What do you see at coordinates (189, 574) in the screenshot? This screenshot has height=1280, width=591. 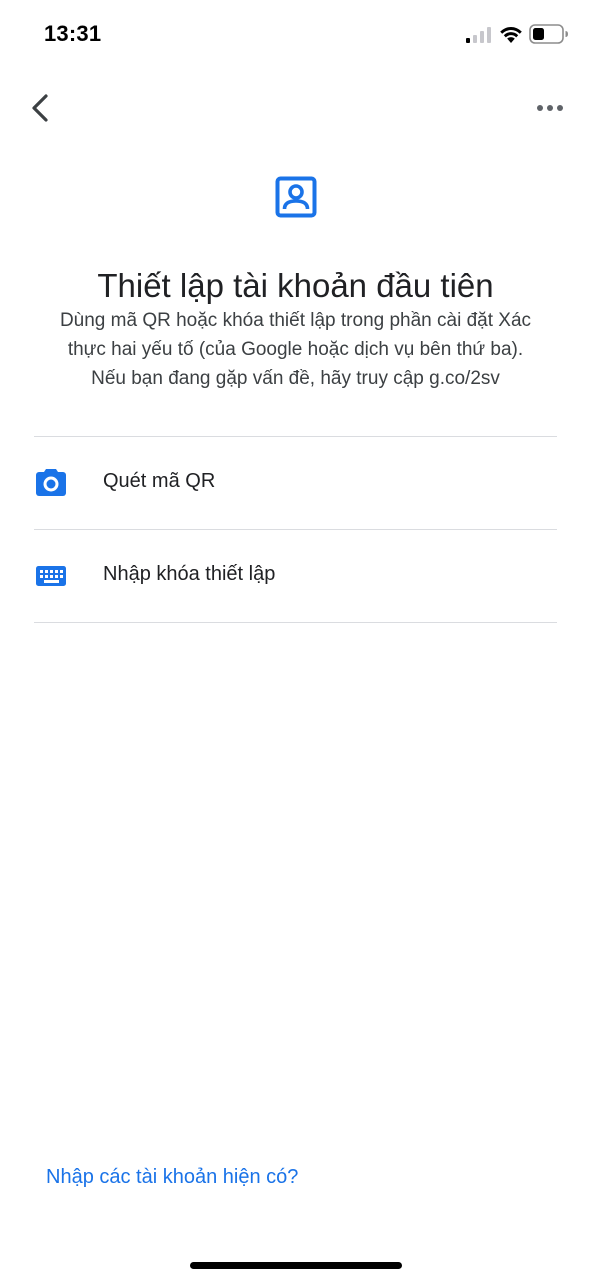 I see `enter-setup-key-label: Nhập khóa thiết lập` at bounding box center [189, 574].